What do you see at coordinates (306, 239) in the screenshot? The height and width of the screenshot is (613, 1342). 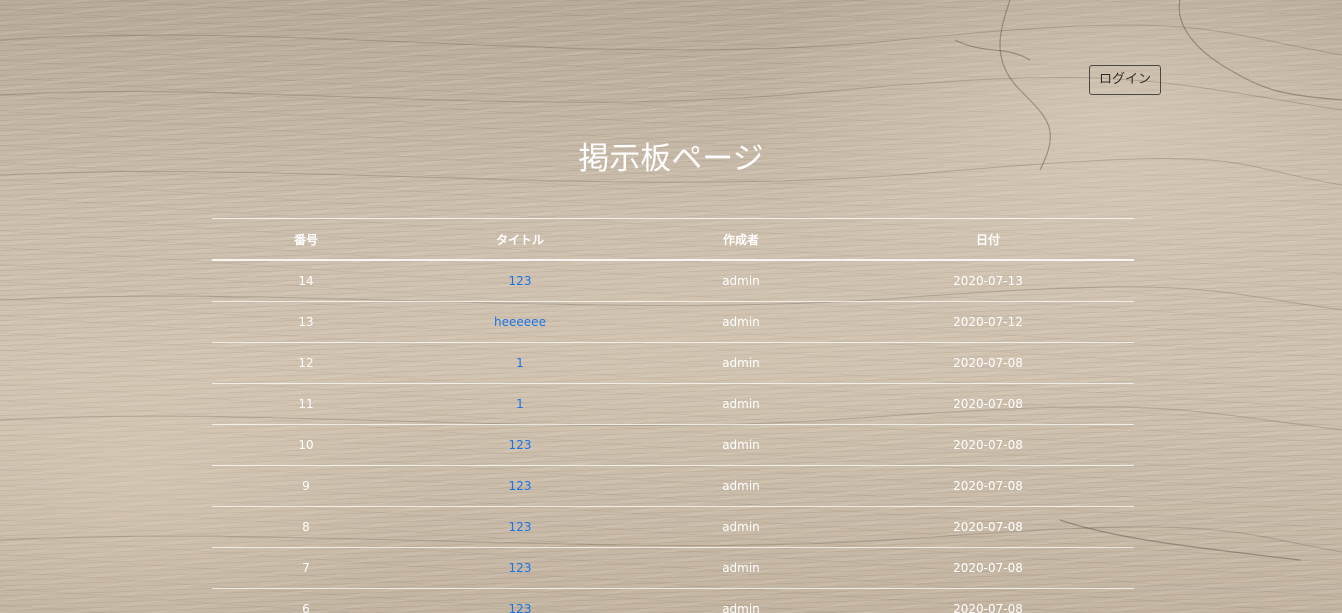 I see `column-header-number: 番号` at bounding box center [306, 239].